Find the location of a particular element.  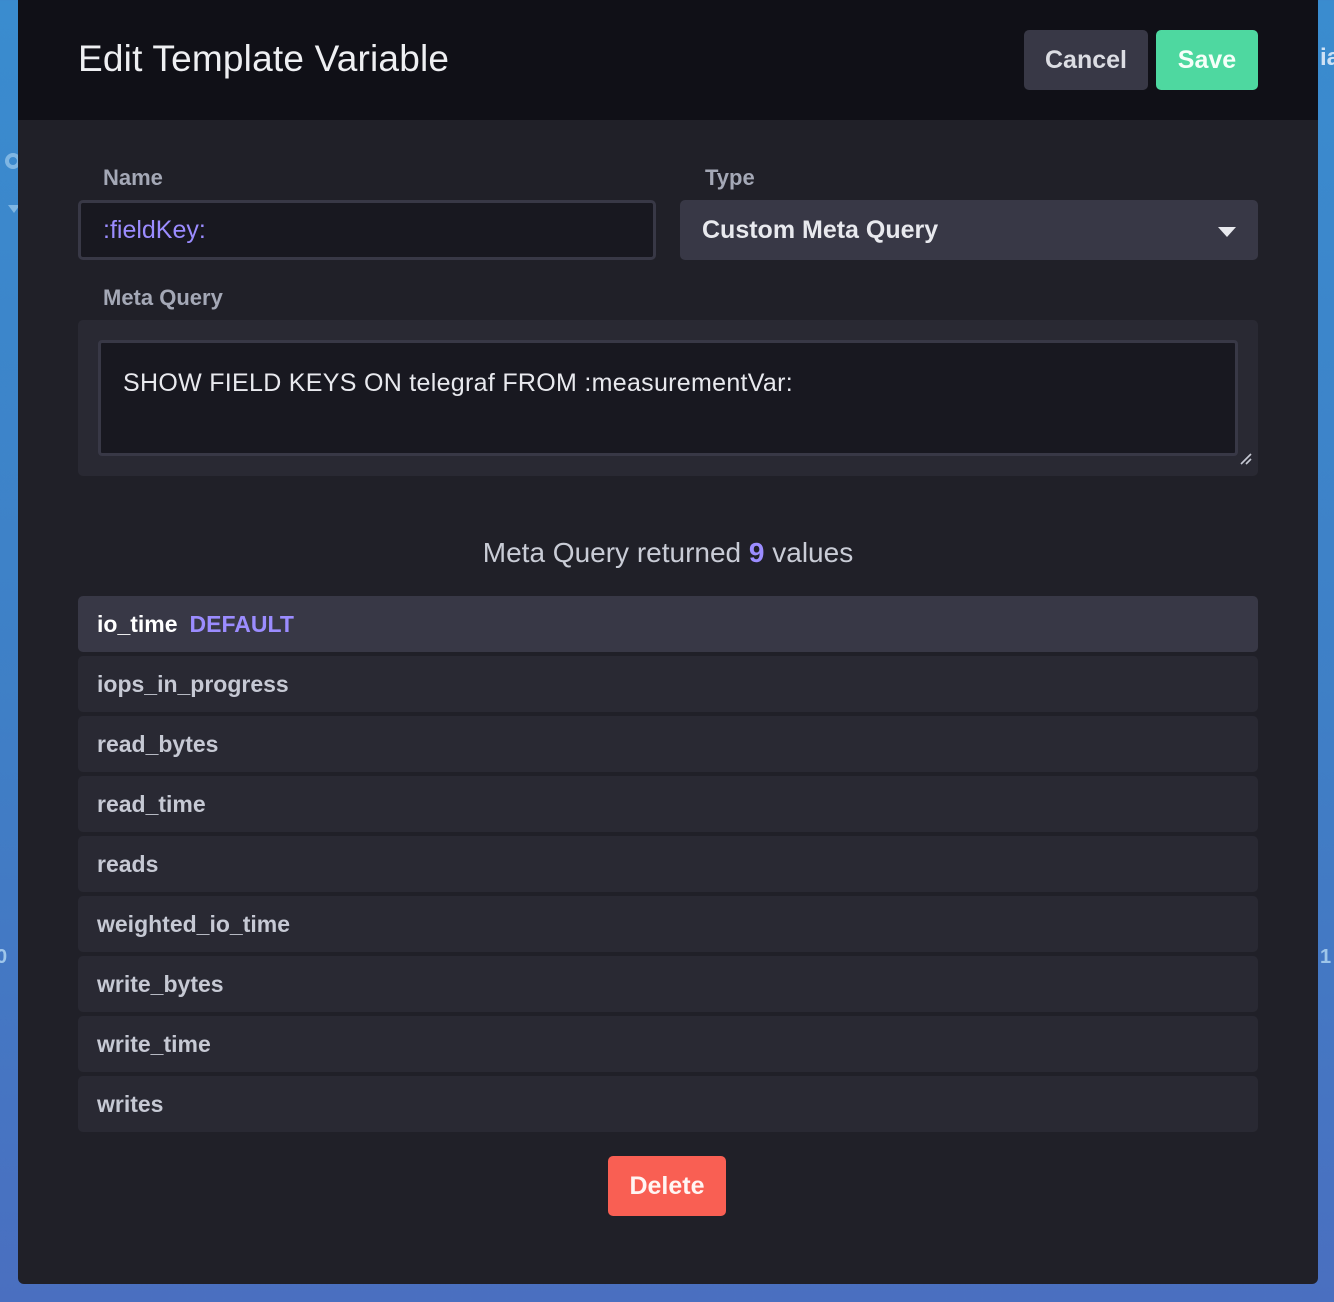

list-item: iops_in_progress is located at coordinates (668, 684).